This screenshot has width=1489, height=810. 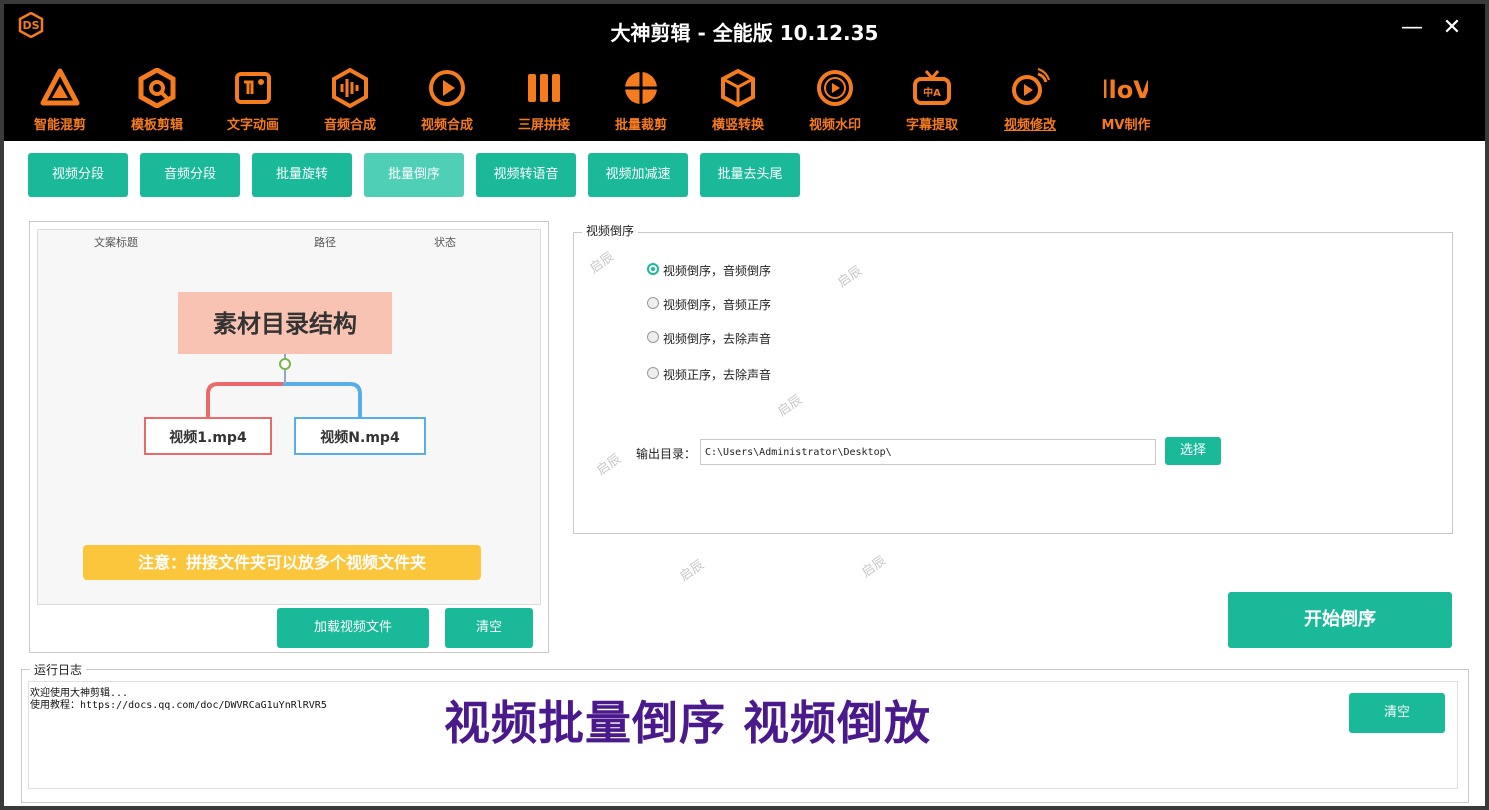 I want to click on tool-label: 横竖转换, so click(x=737, y=125).